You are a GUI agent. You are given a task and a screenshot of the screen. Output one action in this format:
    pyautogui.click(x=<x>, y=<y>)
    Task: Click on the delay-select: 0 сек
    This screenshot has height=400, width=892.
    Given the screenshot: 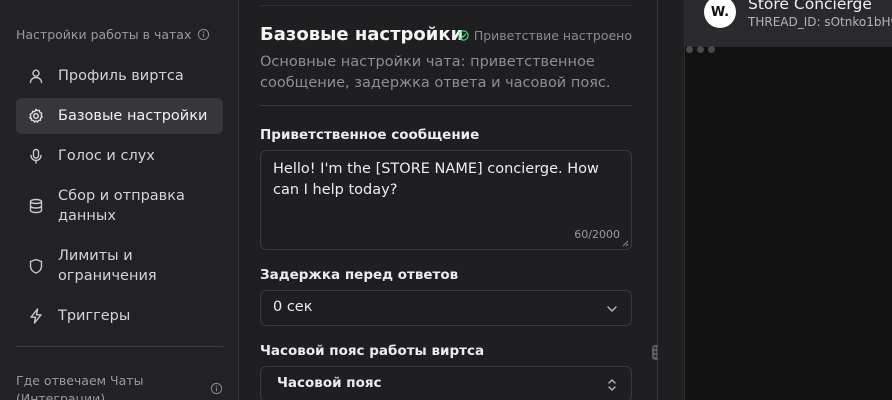 What is the action you would take?
    pyautogui.click(x=446, y=308)
    